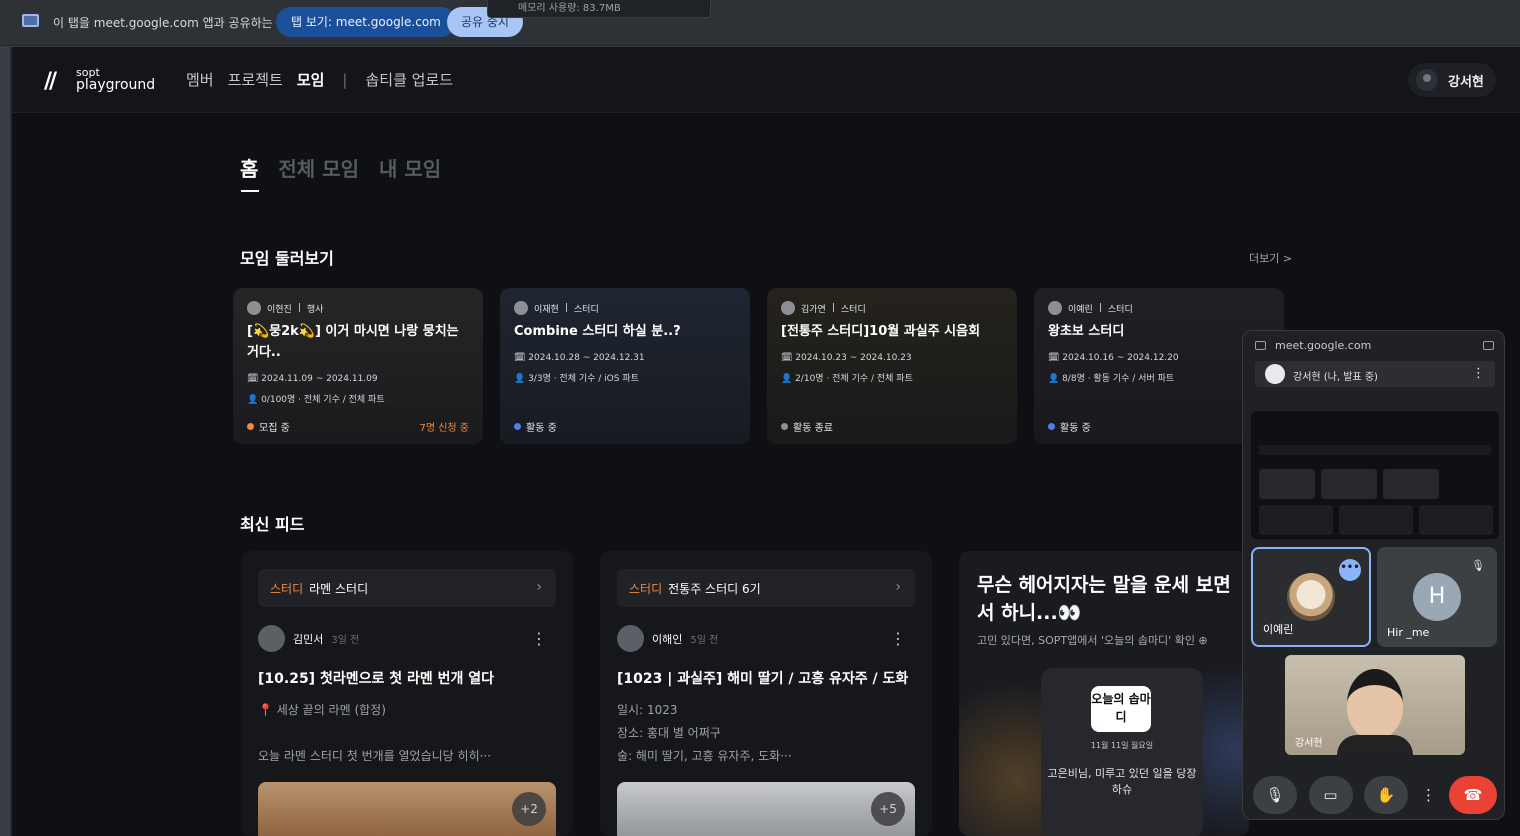 The width and height of the screenshot is (1520, 836). Describe the element at coordinates (407, 588) in the screenshot. I see `feed-group-chip: 스터디 라멘 스터디 ›` at that location.